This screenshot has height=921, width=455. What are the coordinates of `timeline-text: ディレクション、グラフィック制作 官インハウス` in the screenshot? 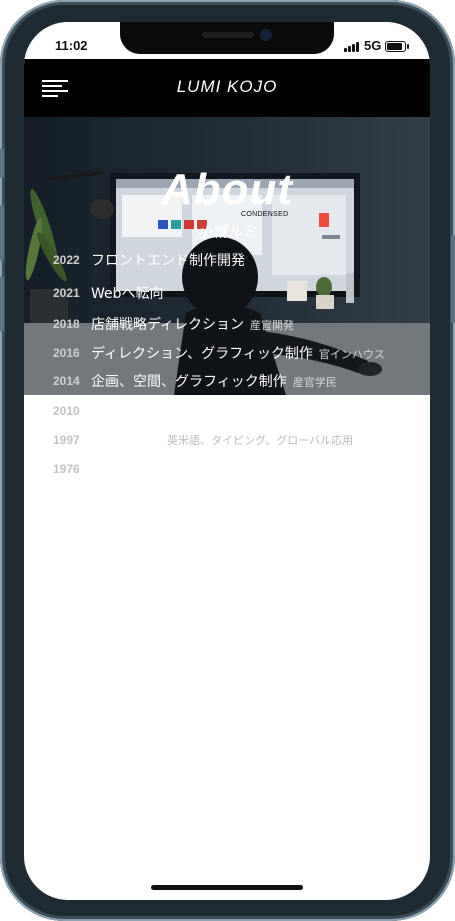 It's located at (238, 354).